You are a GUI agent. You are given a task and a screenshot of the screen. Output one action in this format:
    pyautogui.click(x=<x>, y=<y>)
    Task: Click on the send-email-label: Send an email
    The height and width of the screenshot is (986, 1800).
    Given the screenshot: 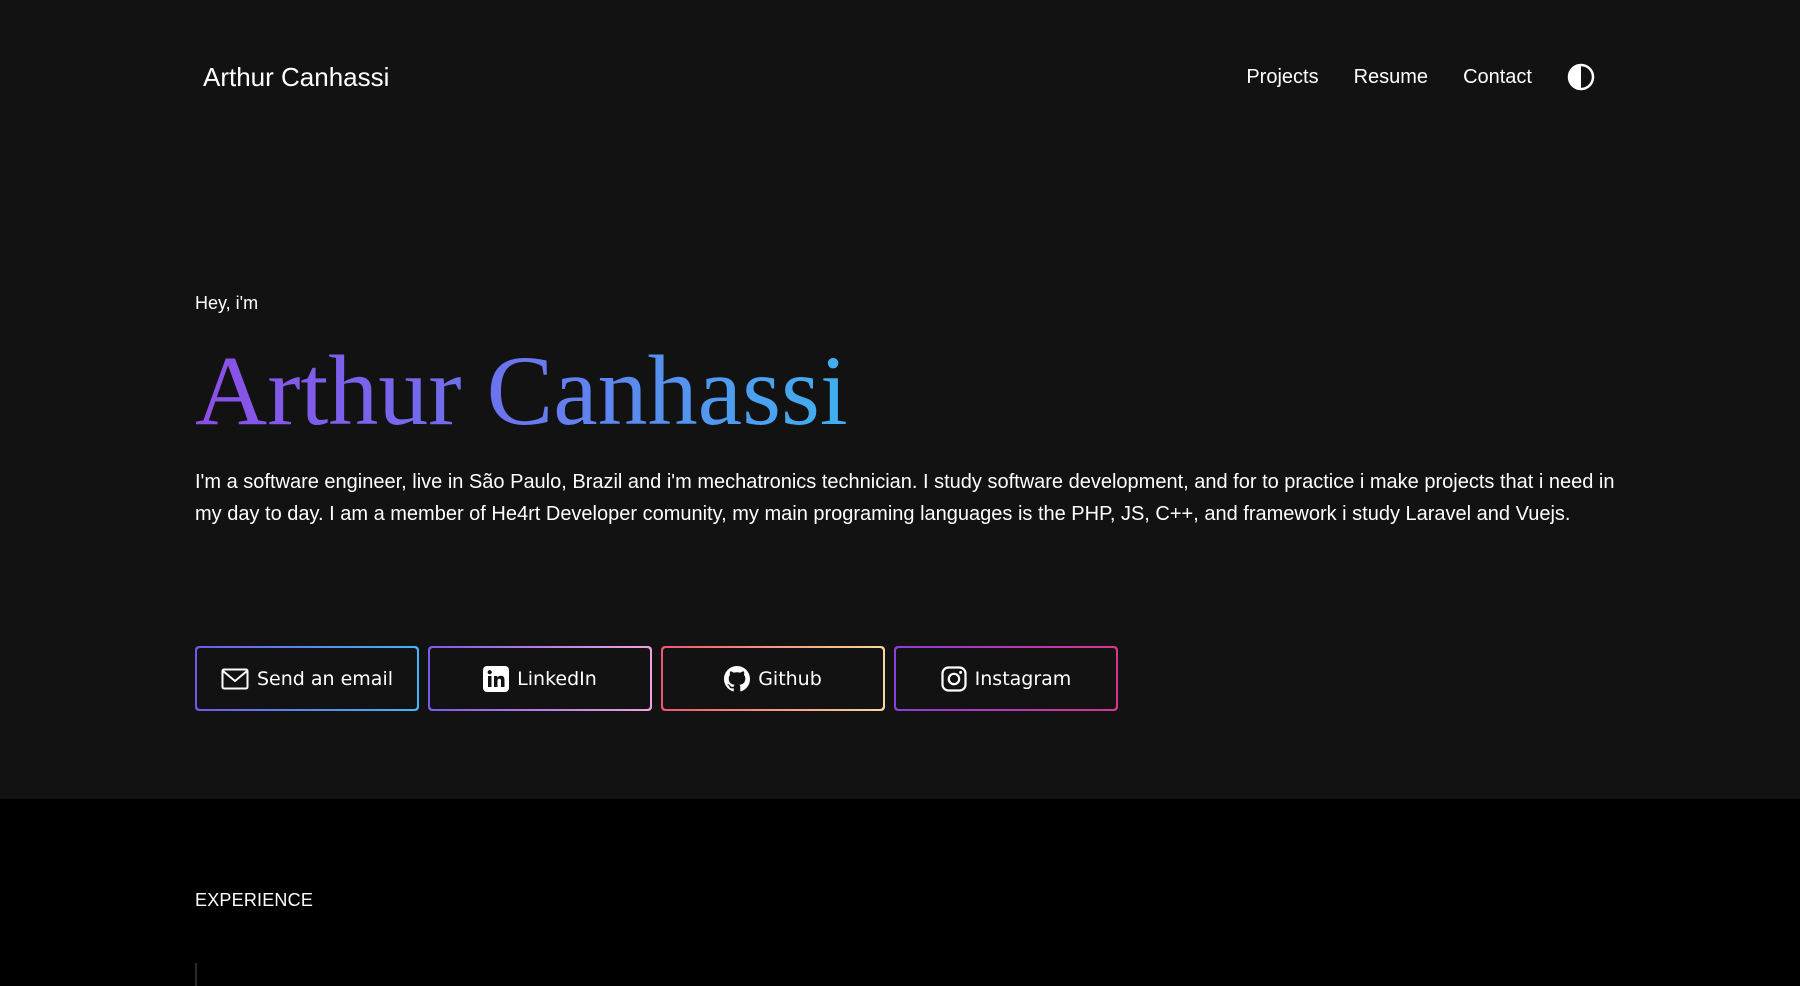 What is the action you would take?
    pyautogui.click(x=324, y=678)
    